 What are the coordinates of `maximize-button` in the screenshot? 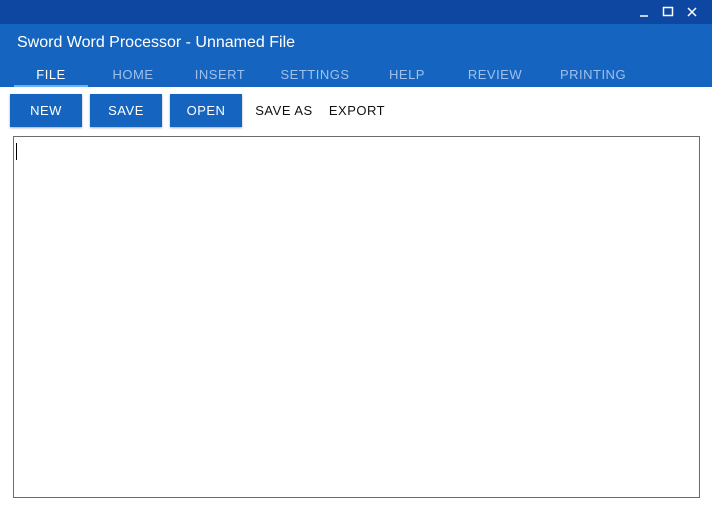 It's located at (668, 12).